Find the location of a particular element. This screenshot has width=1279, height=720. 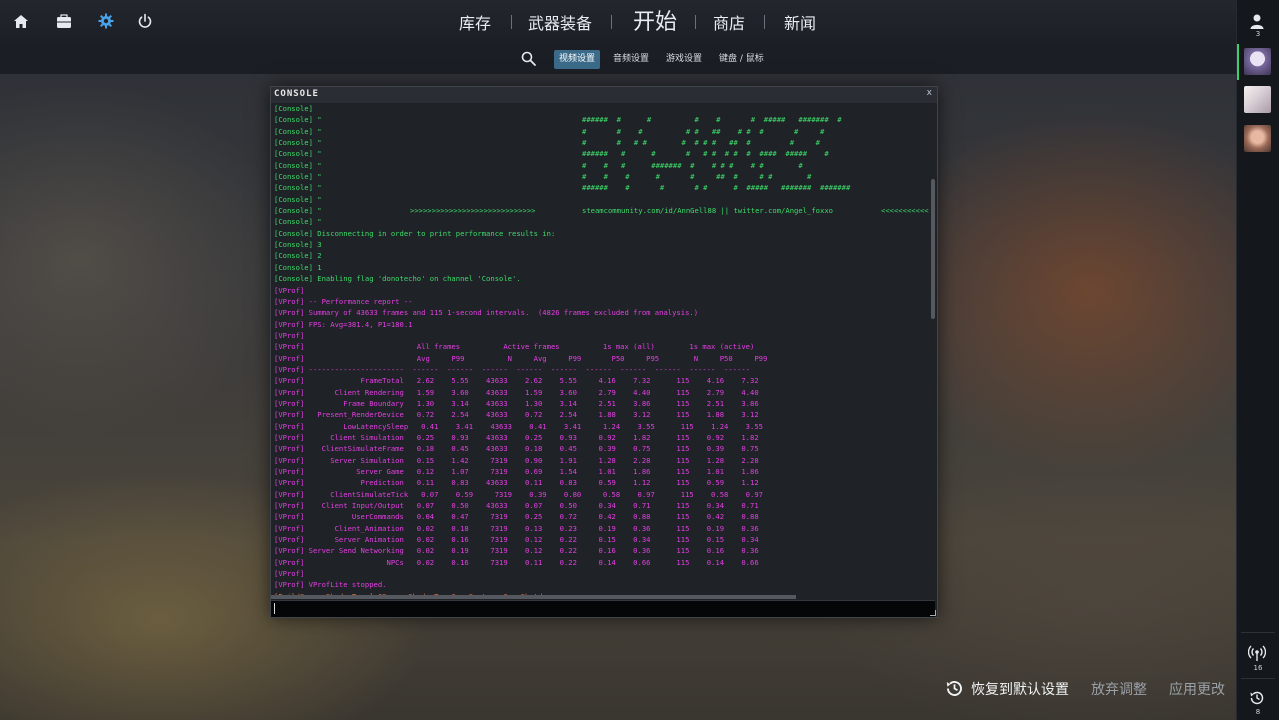

tab-keyboard-mouse: 键盘 / 鼠标 is located at coordinates (741, 59).